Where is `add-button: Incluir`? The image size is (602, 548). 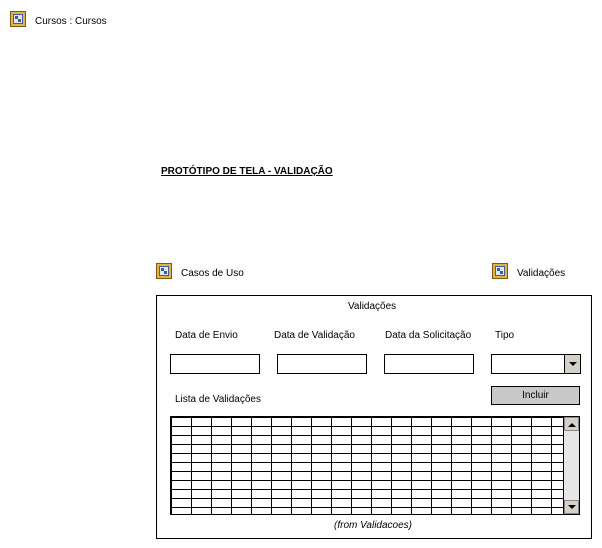 add-button: Incluir is located at coordinates (535, 395).